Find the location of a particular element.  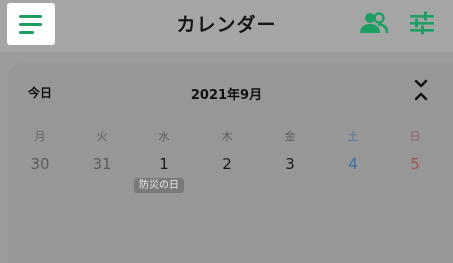

date-cell: 1 is located at coordinates (164, 164).